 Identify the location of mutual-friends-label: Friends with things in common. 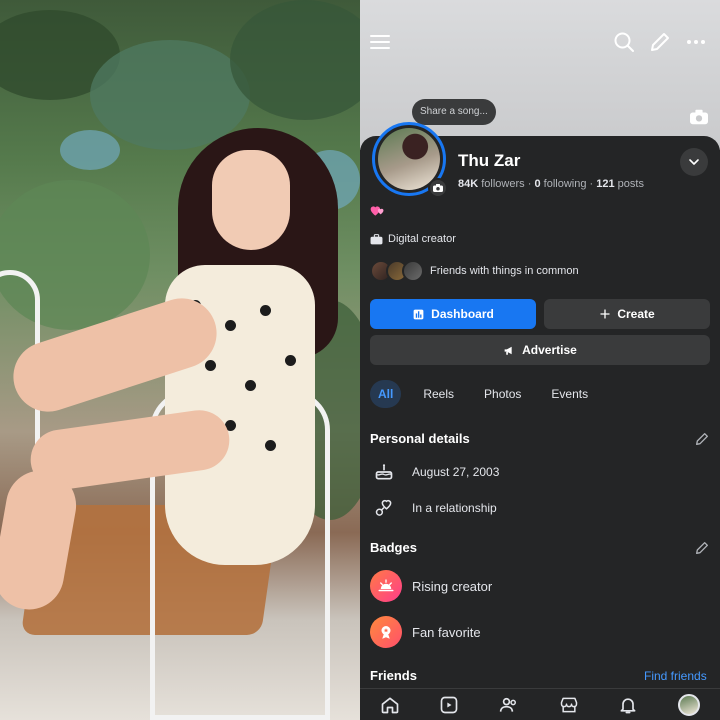
(504, 271).